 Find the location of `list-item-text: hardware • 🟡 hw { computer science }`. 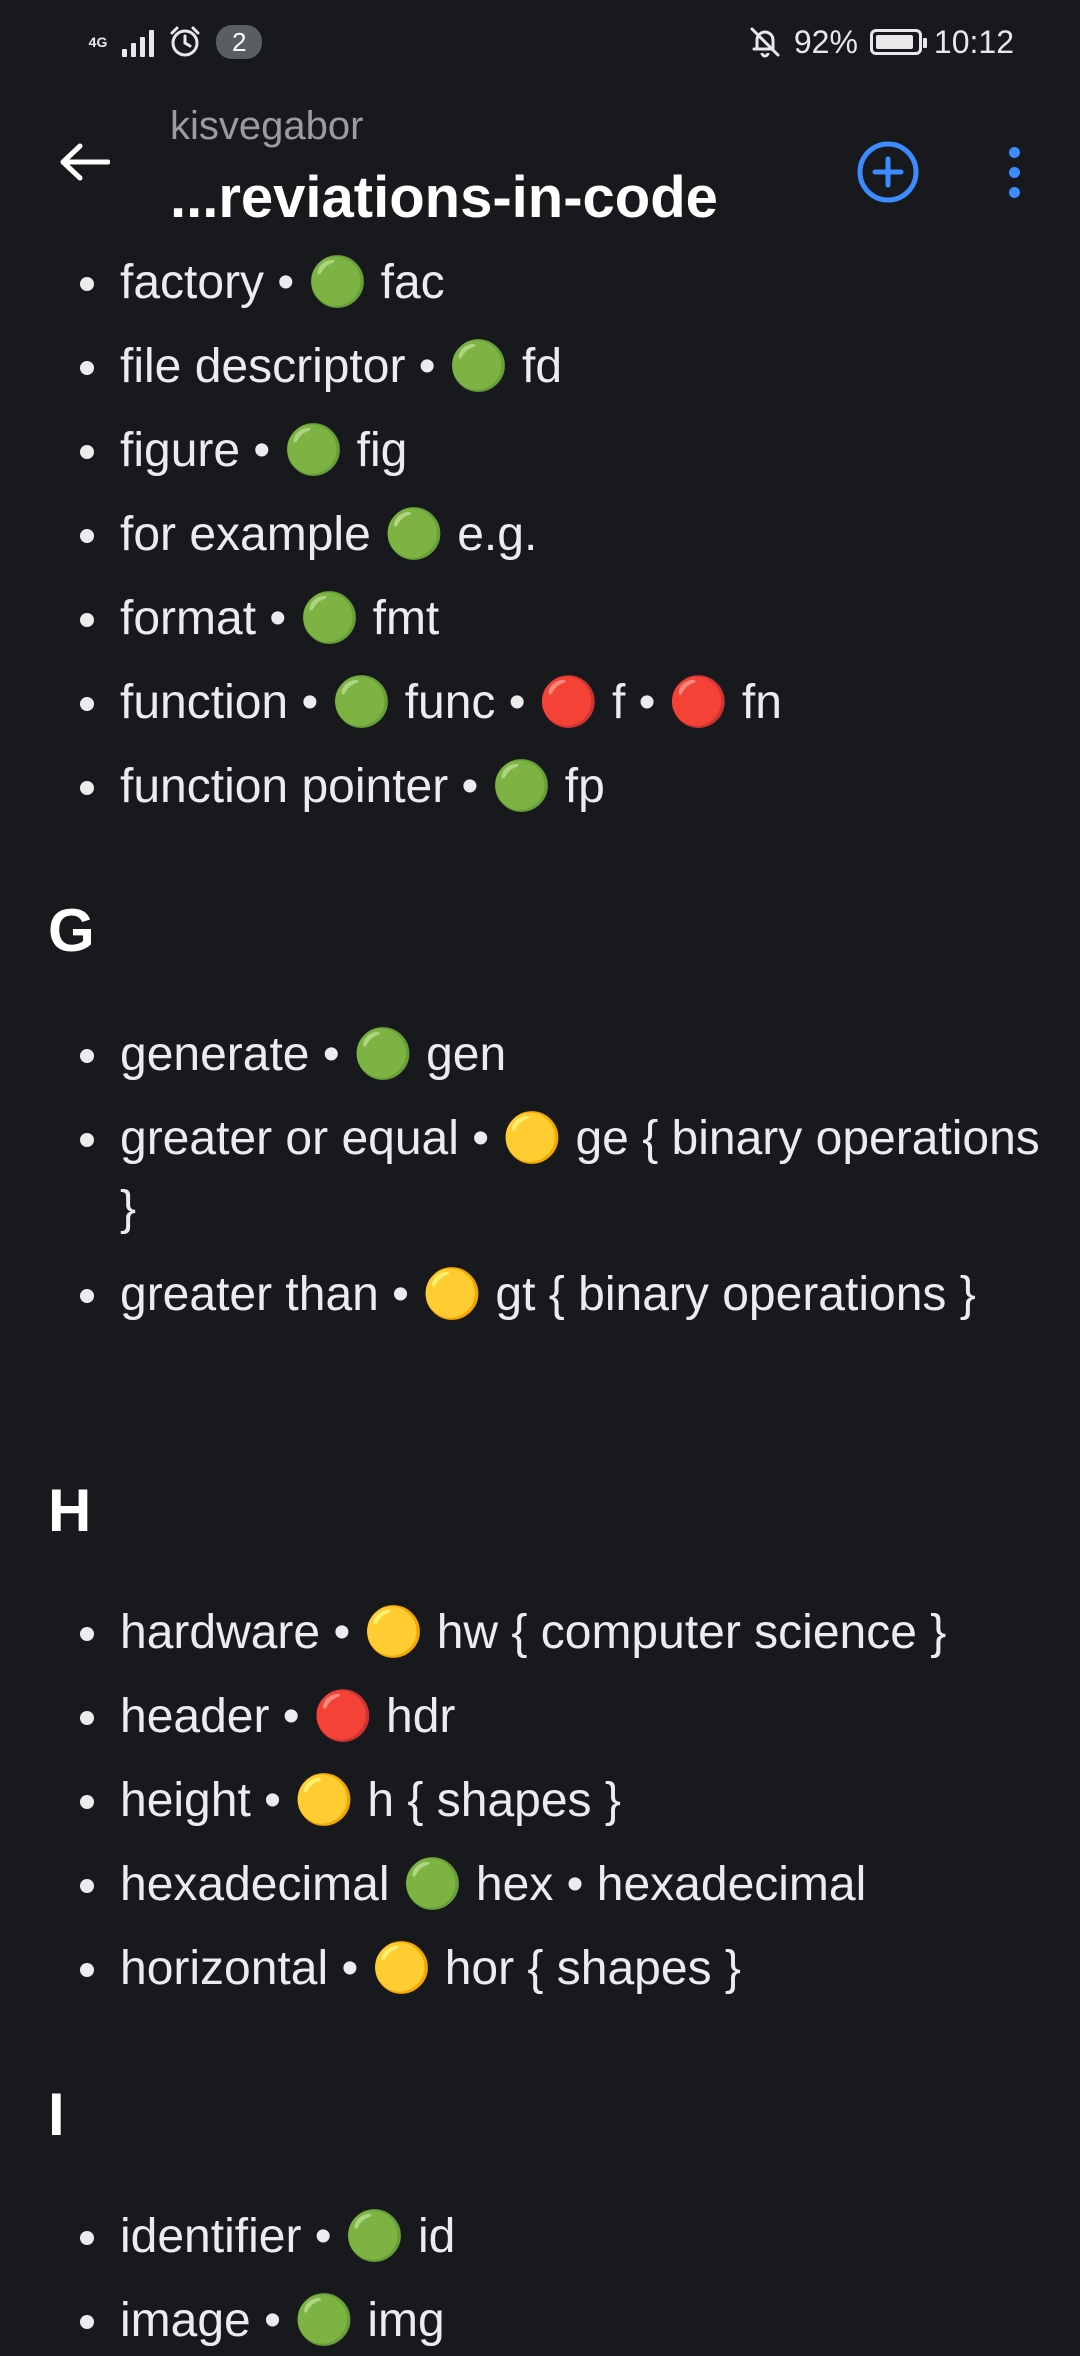

list-item-text: hardware • 🟡 hw { computer science } is located at coordinates (533, 1632).